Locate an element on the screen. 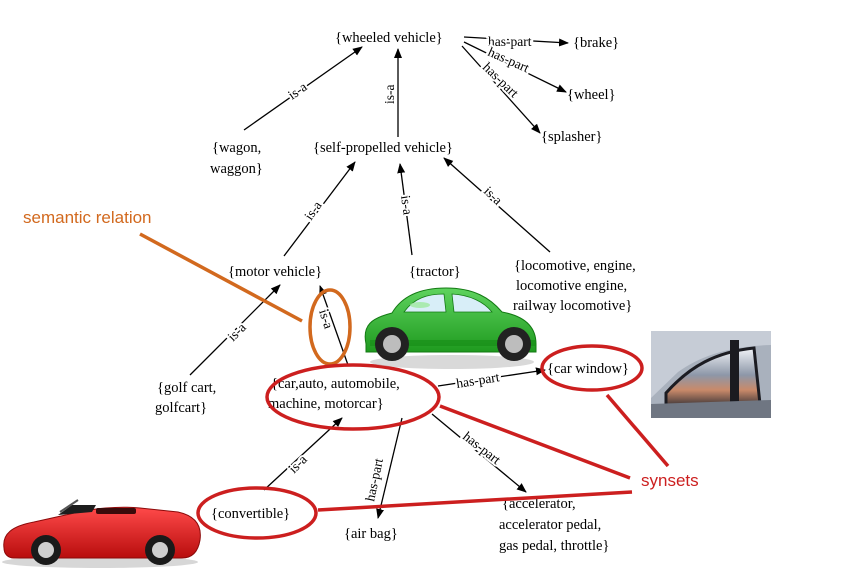 Image resolution: width=861 pixels, height=570 pixels. synsets-label: synsets is located at coordinates (670, 480).